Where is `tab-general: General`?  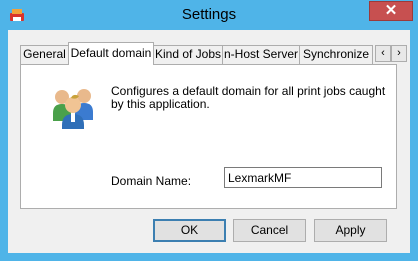 tab-general: General is located at coordinates (44, 54).